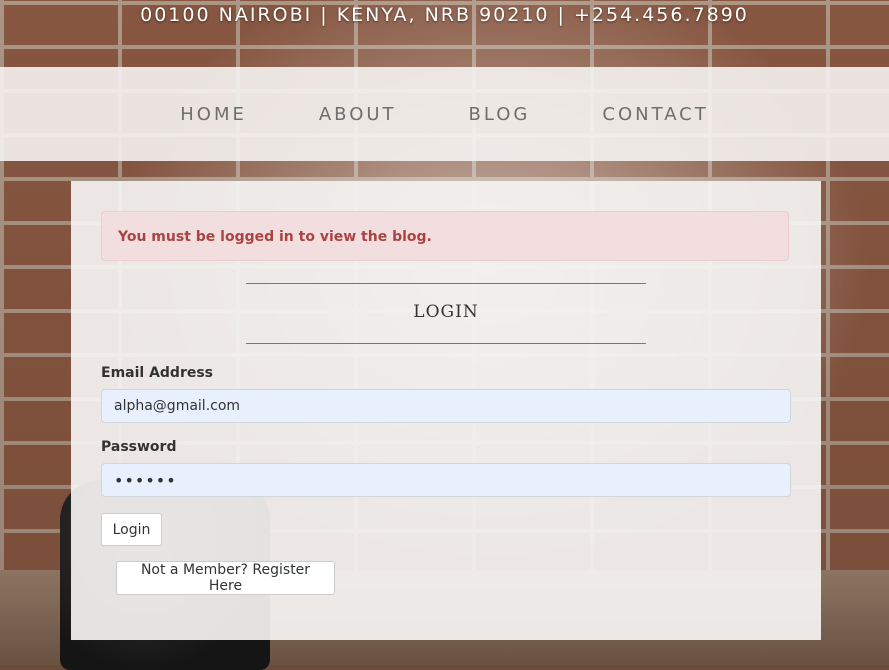 The image size is (889, 670). What do you see at coordinates (445, 236) in the screenshot?
I see `login-required-alert: You must be logged in to view the blog.` at bounding box center [445, 236].